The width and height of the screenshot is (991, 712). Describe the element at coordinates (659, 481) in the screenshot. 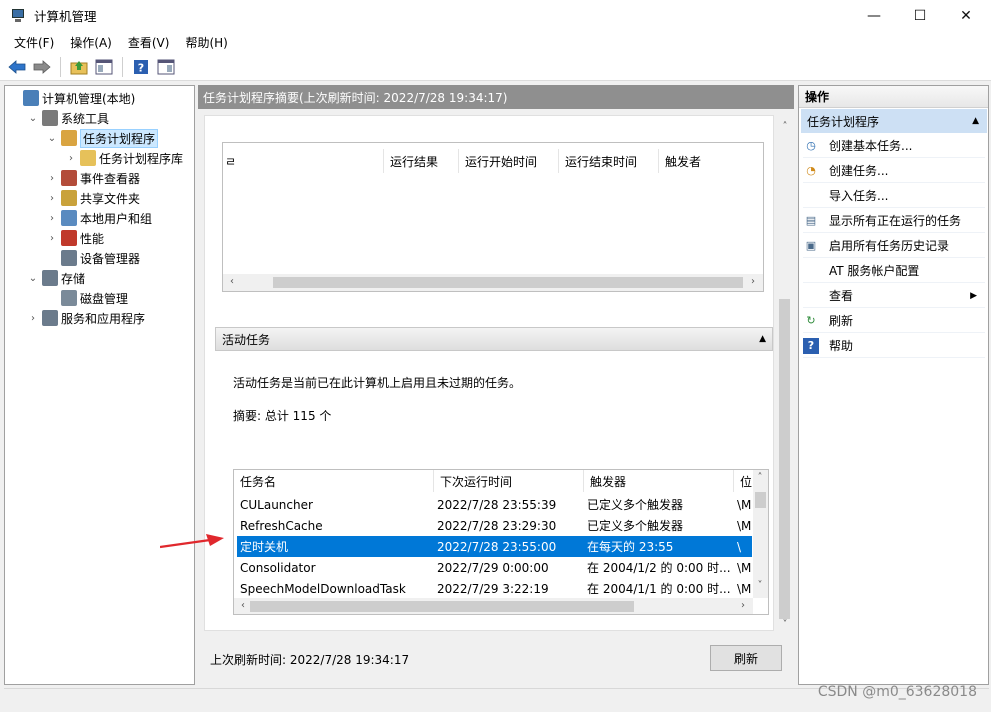

I see `column-header-trigger: 触发器` at that location.